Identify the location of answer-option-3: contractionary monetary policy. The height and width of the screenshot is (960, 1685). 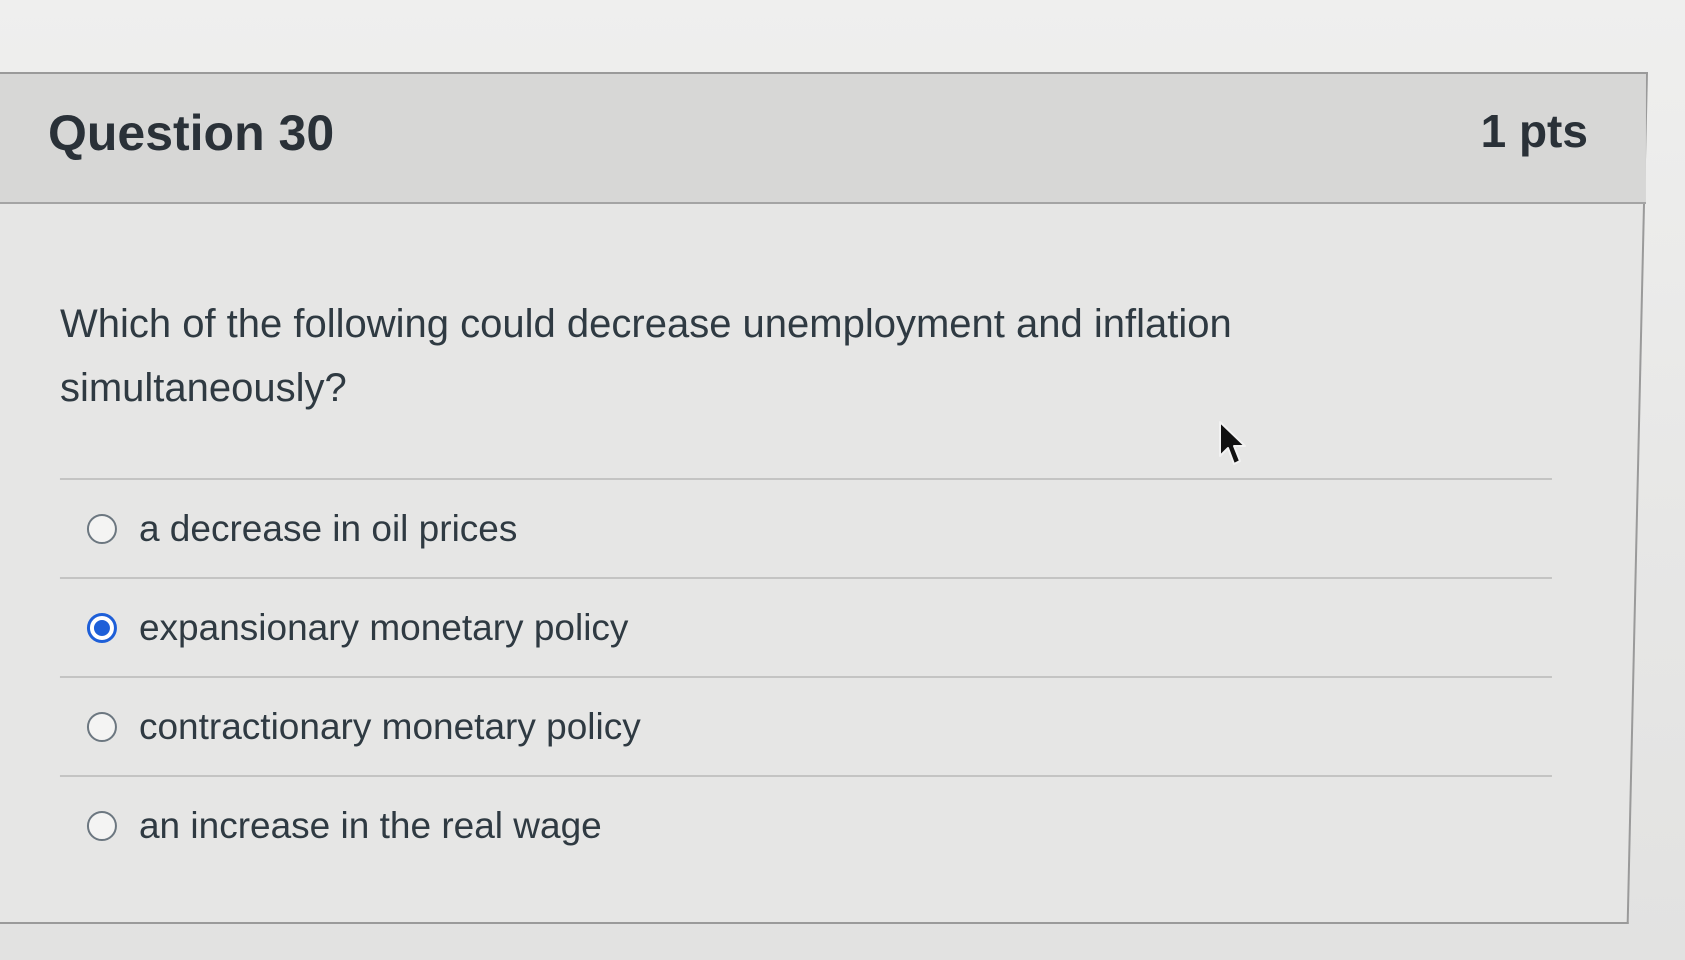
(810, 726).